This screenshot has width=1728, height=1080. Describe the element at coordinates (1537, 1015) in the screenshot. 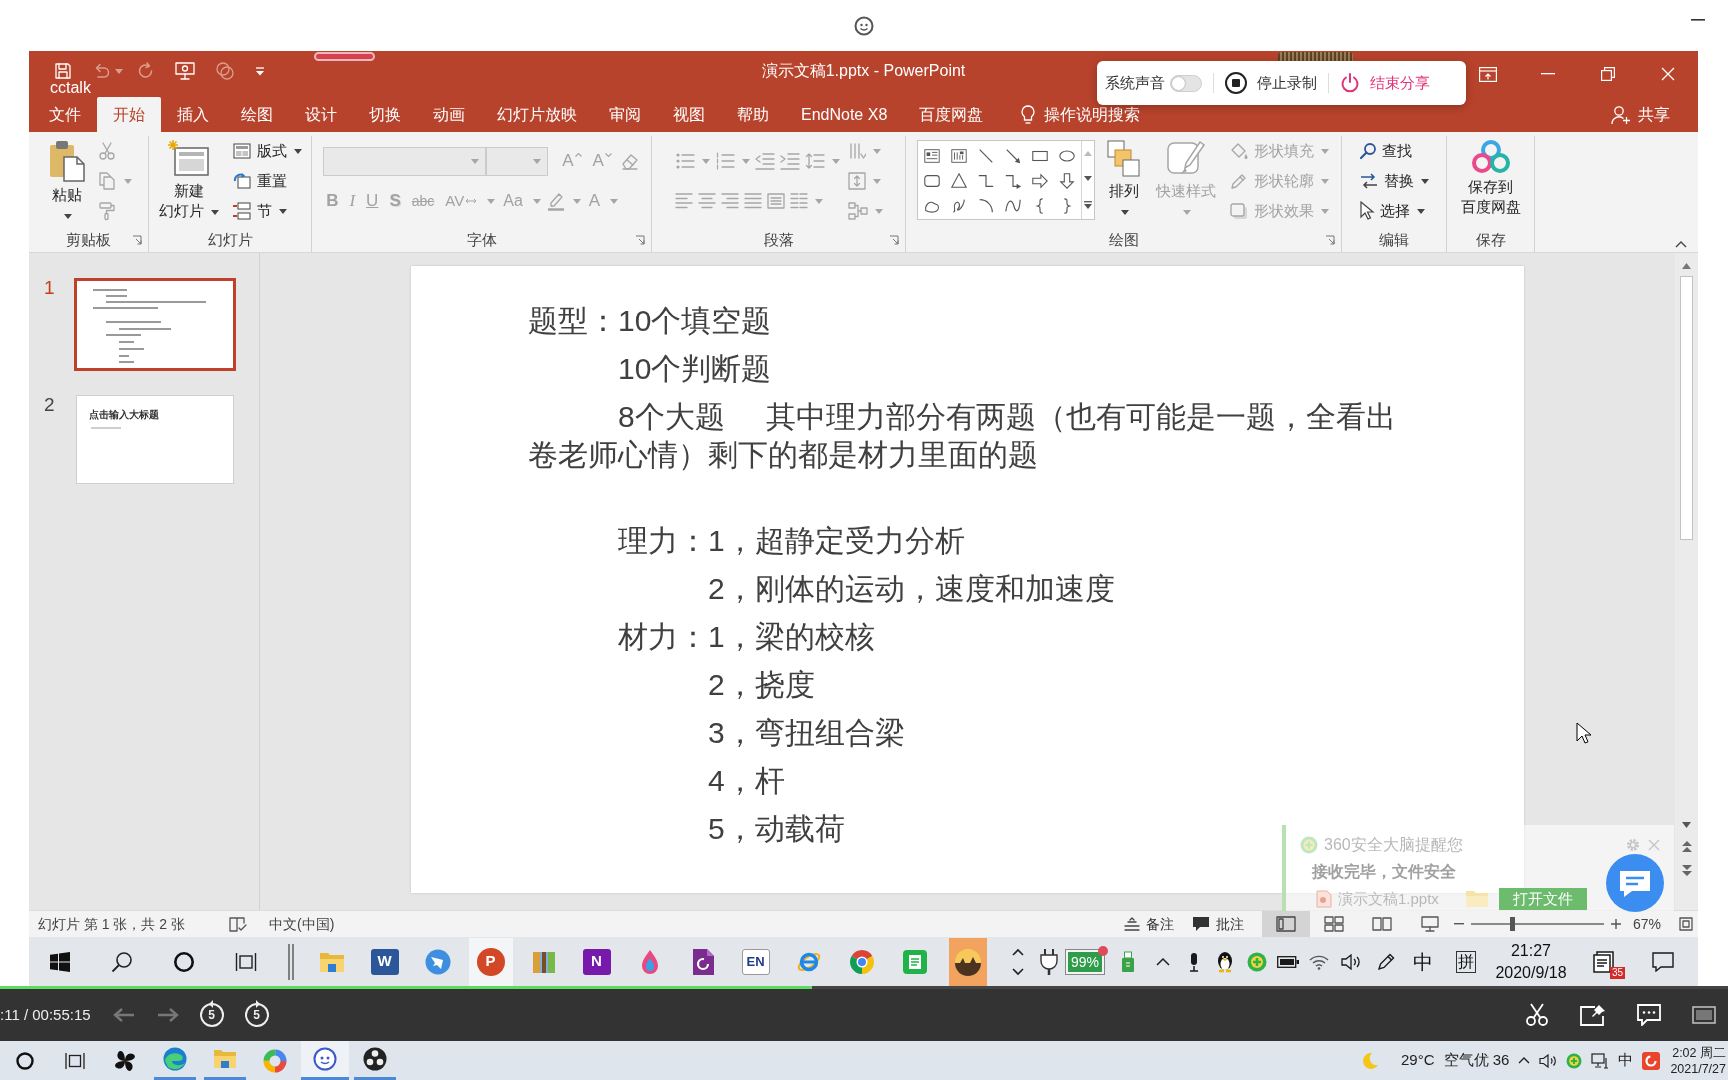

I see `scissors-icon` at that location.